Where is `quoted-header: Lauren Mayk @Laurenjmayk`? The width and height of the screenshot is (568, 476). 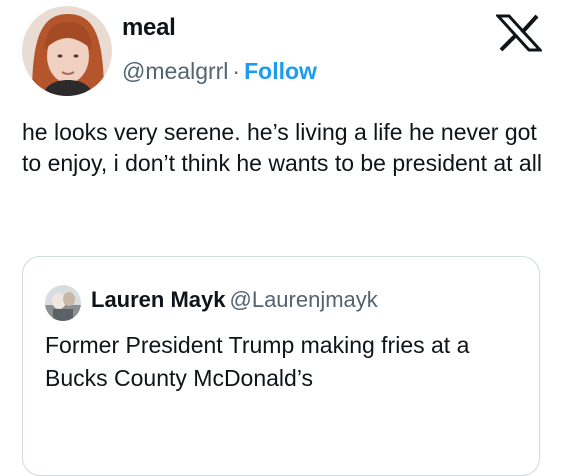 quoted-header: Lauren Mayk @Laurenjmayk is located at coordinates (234, 300).